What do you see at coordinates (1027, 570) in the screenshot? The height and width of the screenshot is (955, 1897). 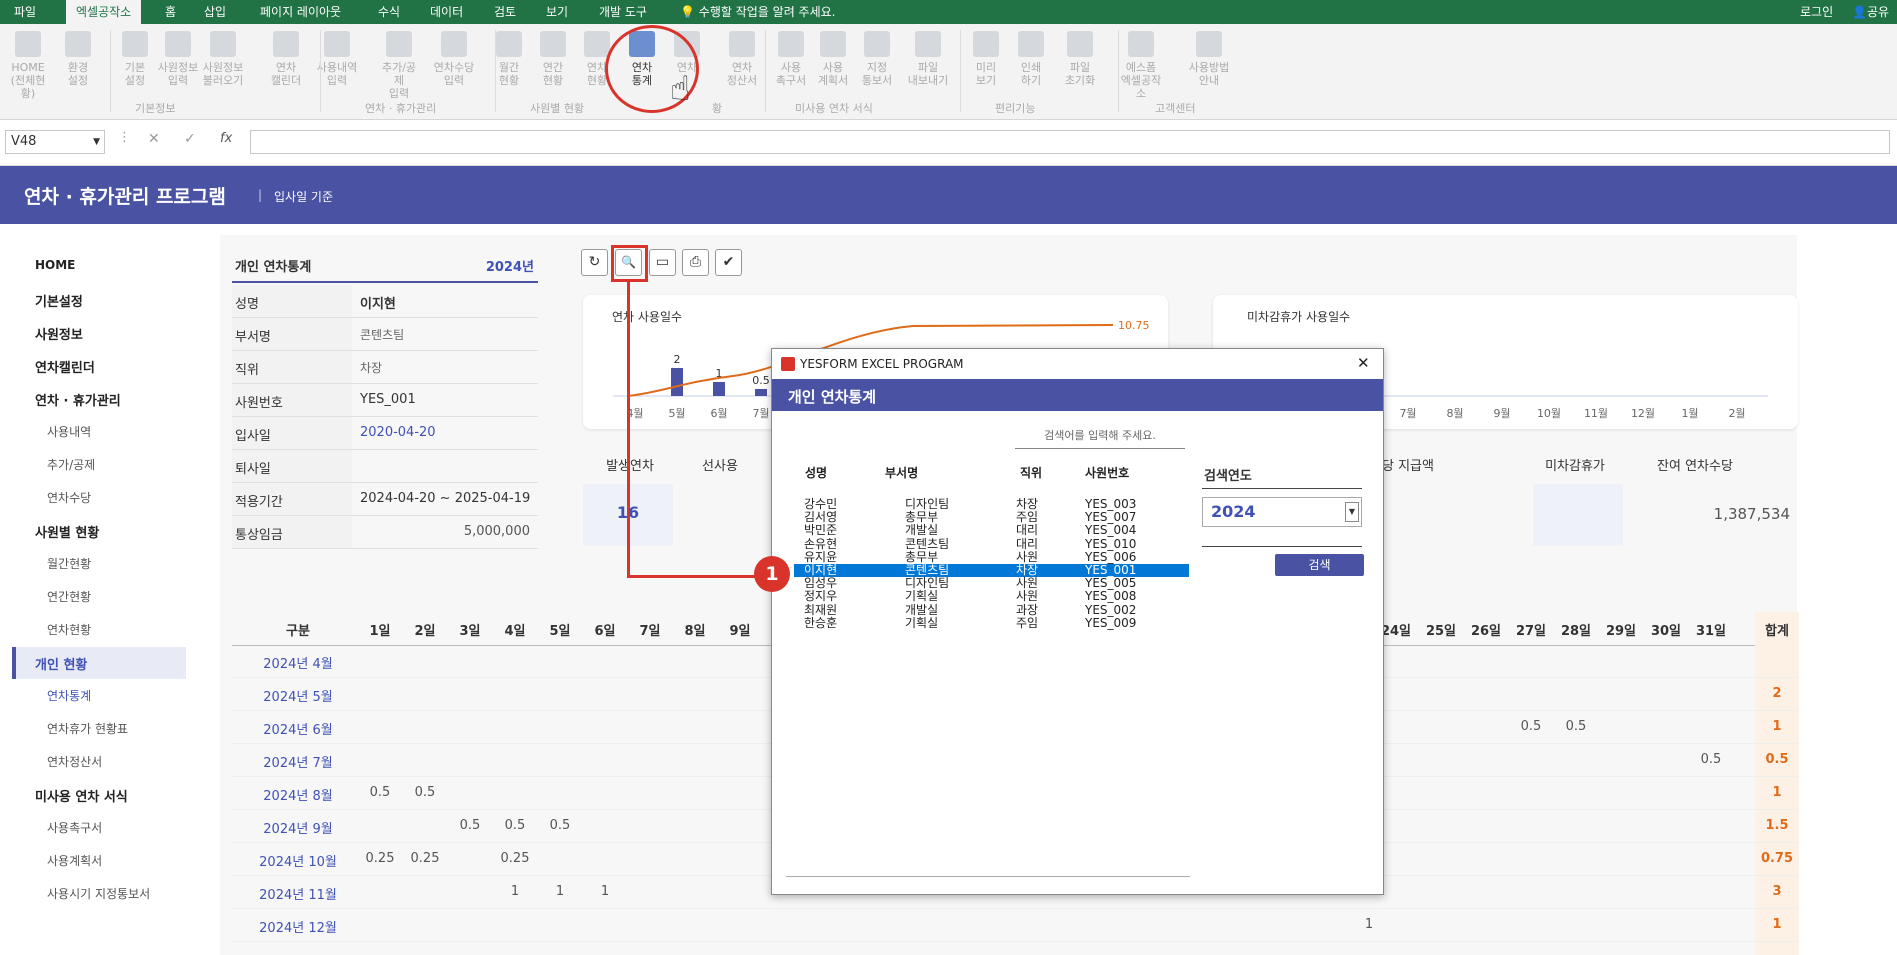 I see `dialog-list-pos-5: 차장` at bounding box center [1027, 570].